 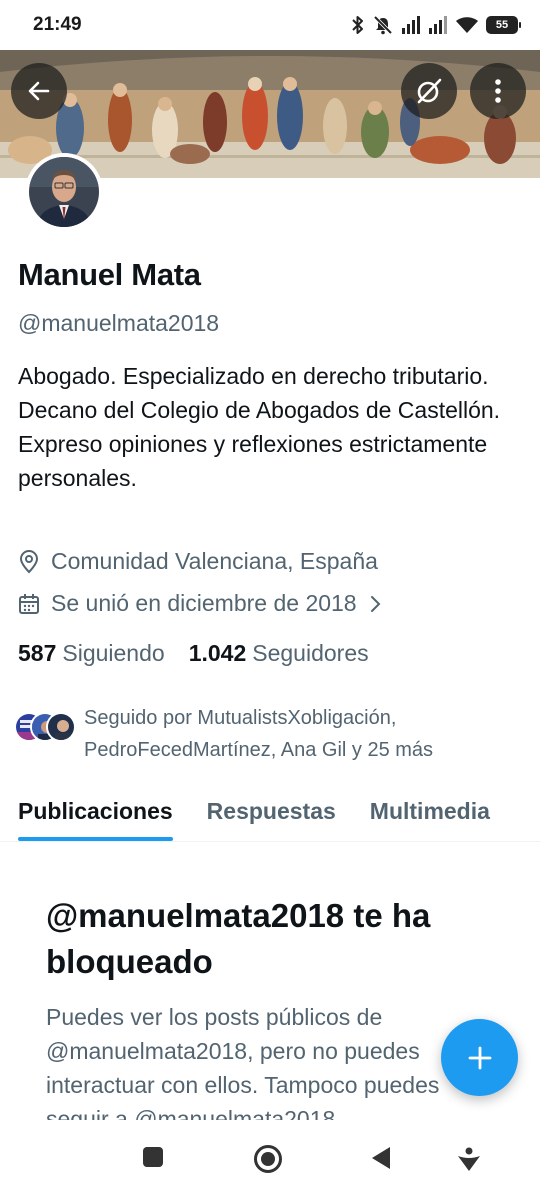 I want to click on arrow-left-icon, so click(x=39, y=91).